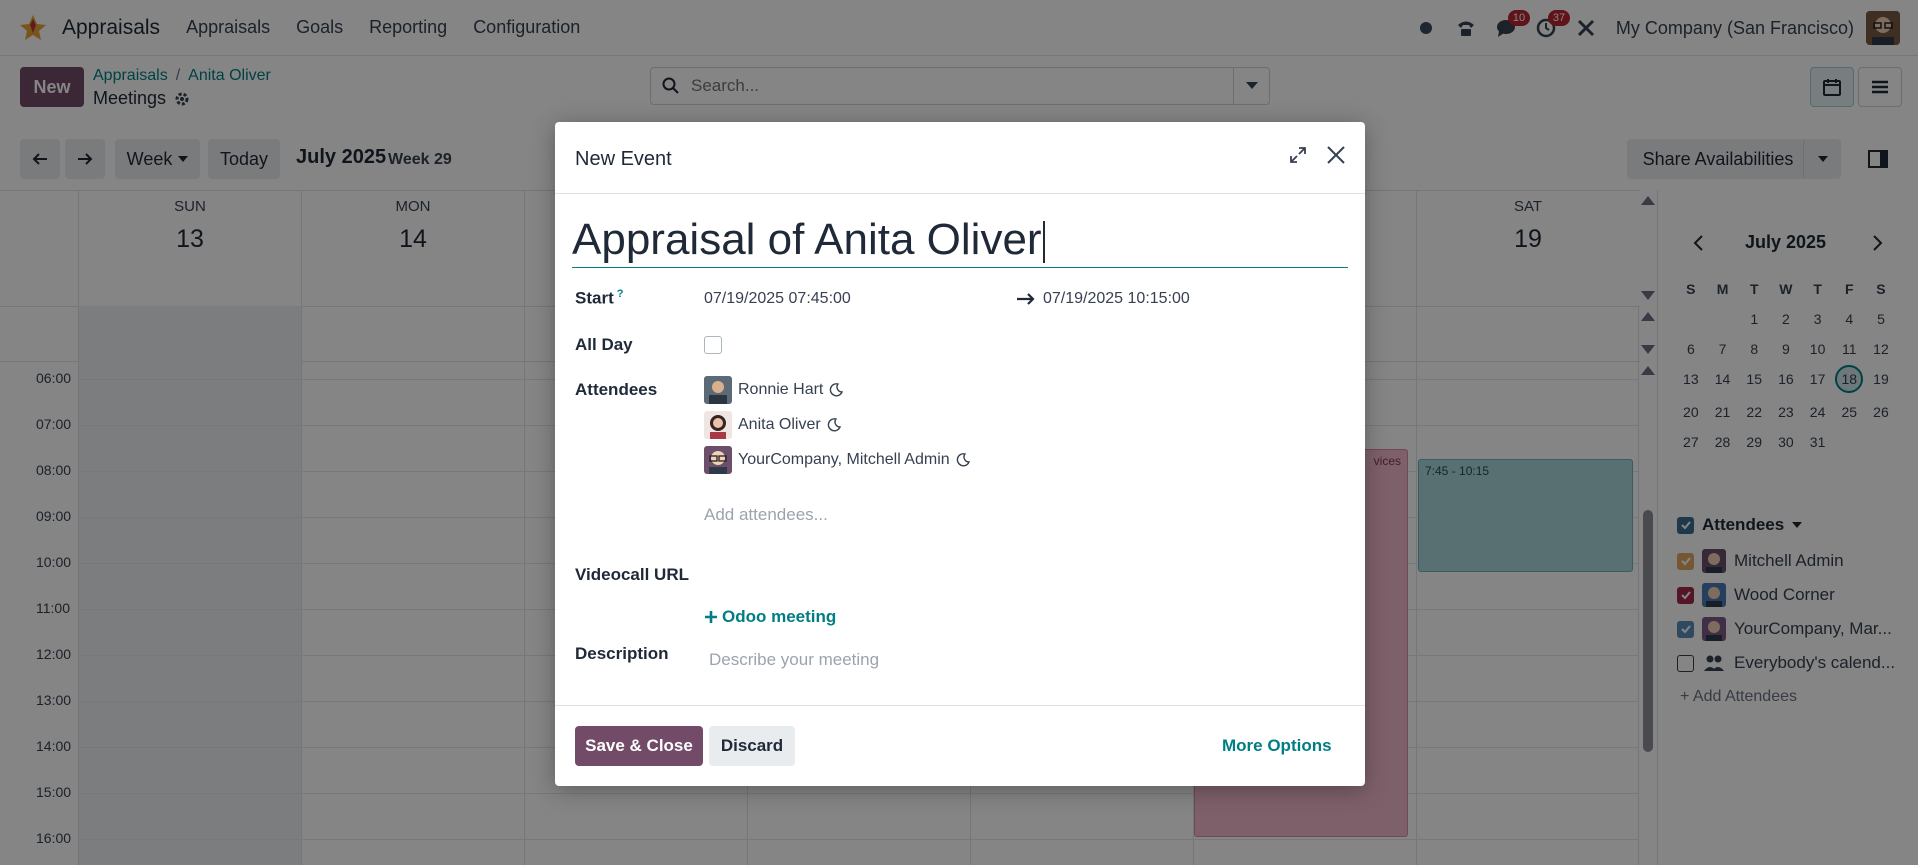 Image resolution: width=1918 pixels, height=865 pixels. I want to click on expand-icon, so click(1298, 155).